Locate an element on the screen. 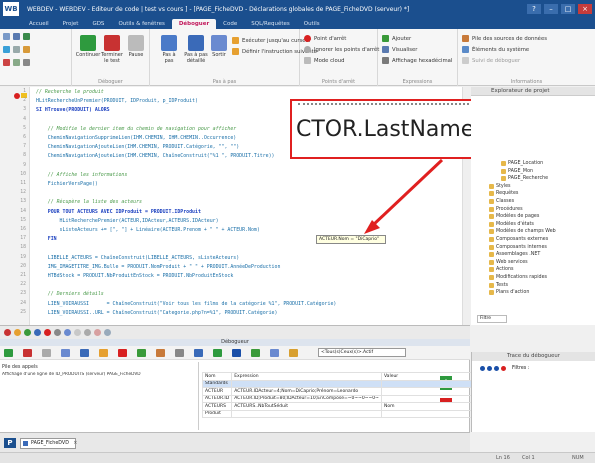 This screenshot has height=463, width=595. app-logo-icon: WB is located at coordinates (11, 9).